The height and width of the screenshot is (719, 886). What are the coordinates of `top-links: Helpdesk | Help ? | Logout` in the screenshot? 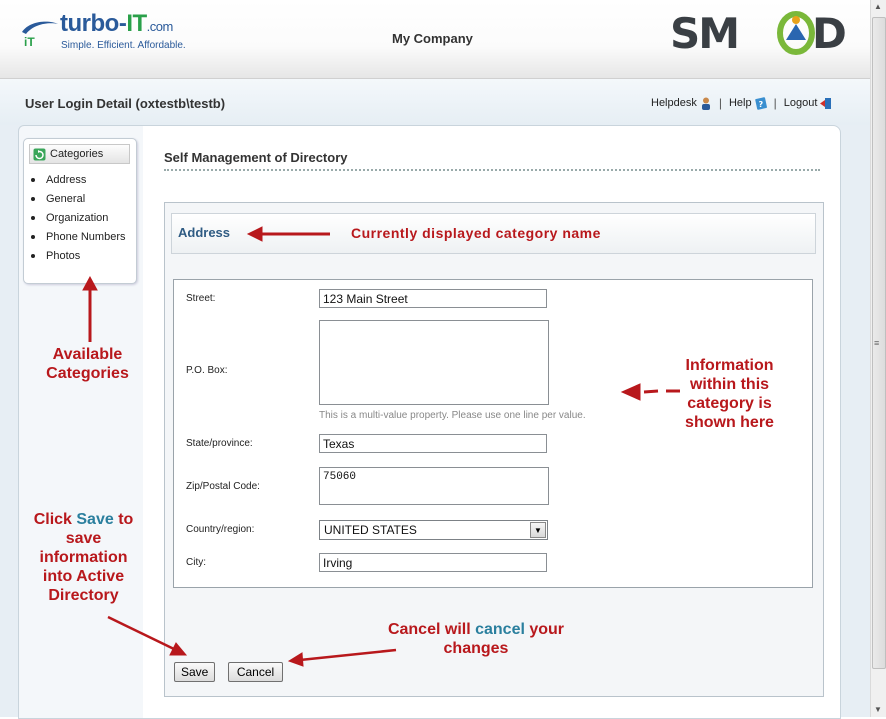 It's located at (741, 103).